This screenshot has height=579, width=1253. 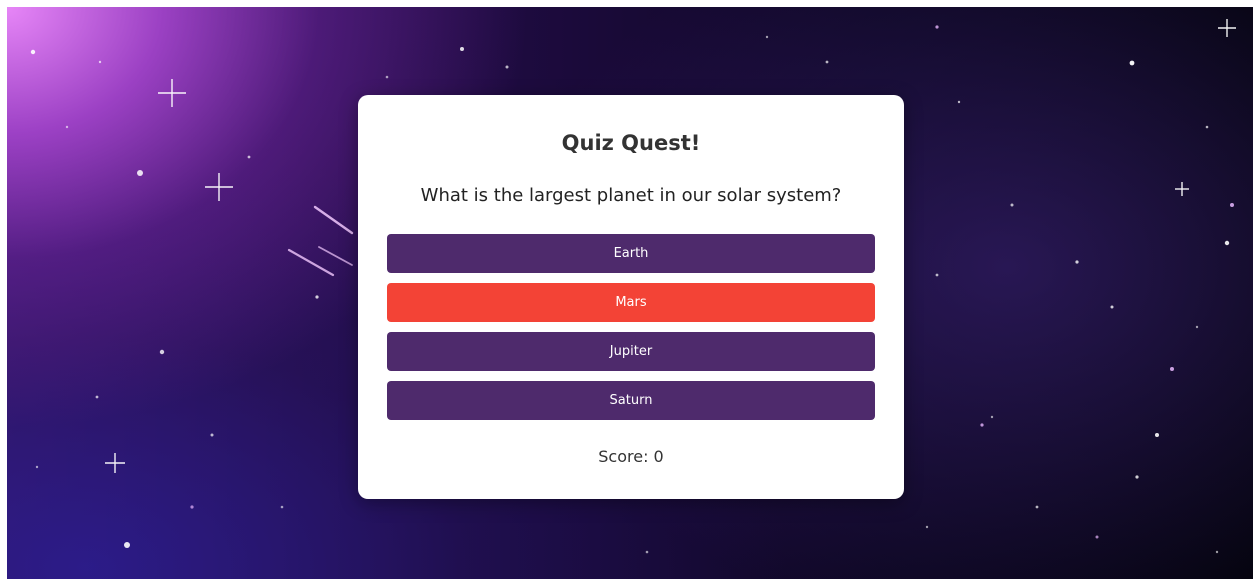 I want to click on quiz-title: Quiz Quest!, so click(x=631, y=143).